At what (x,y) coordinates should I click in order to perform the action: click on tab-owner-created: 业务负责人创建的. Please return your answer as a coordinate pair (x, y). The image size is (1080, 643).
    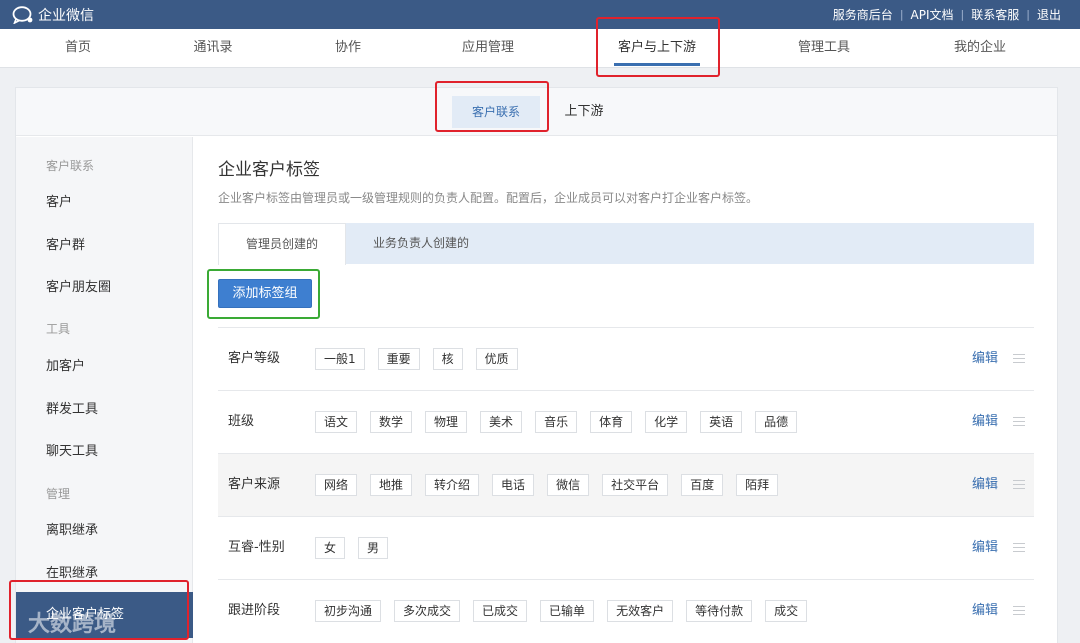
    Looking at the image, I should click on (421, 243).